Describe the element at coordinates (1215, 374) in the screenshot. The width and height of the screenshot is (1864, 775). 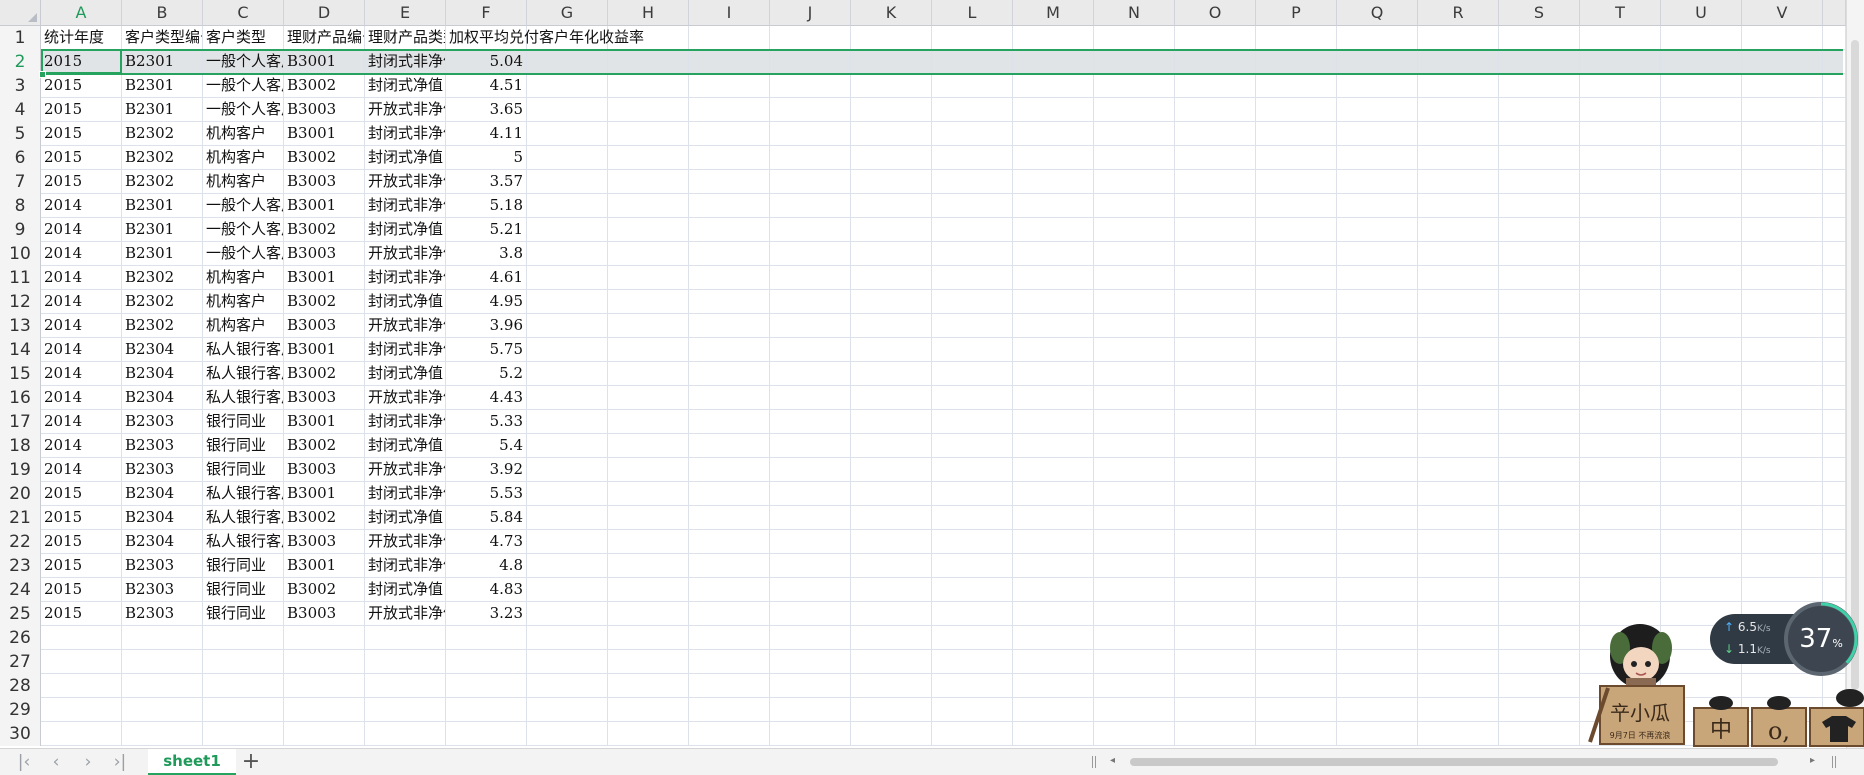
I see `cell-o15` at that location.